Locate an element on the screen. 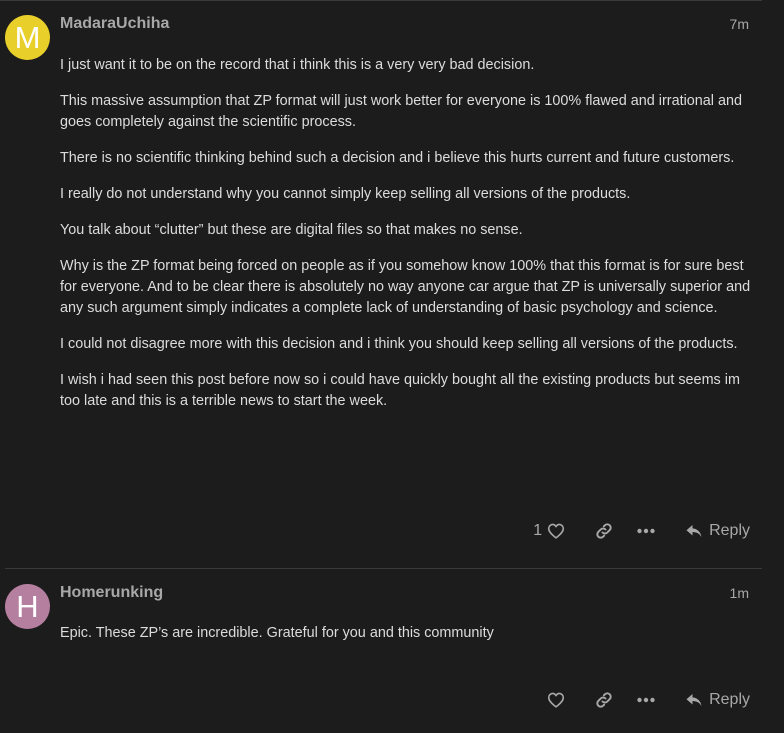  top-divider is located at coordinates (381, 0).